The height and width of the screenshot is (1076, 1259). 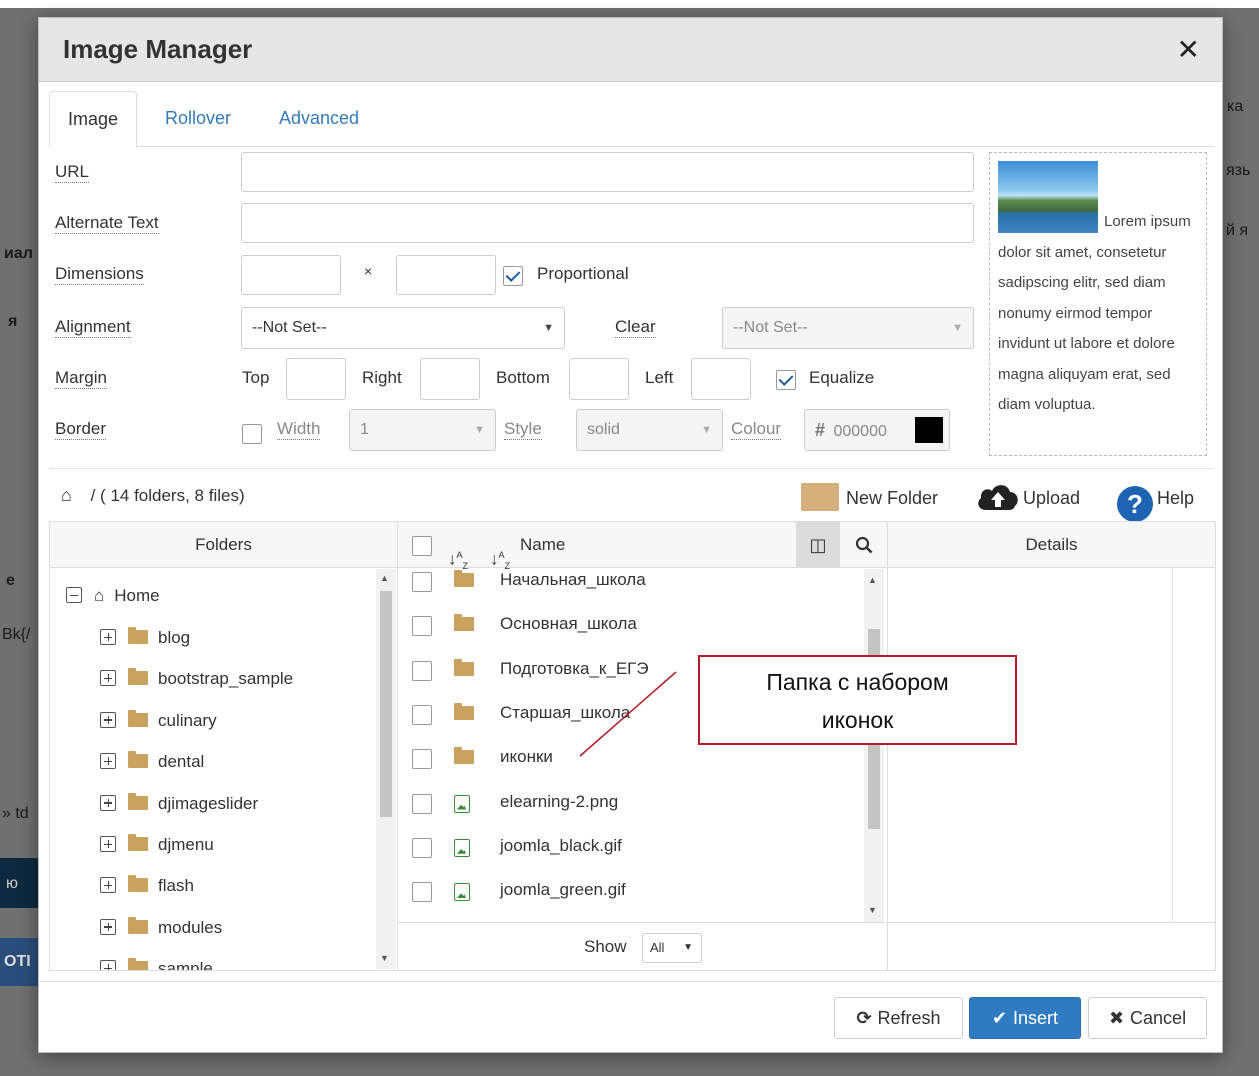 What do you see at coordinates (1188, 50) in the screenshot?
I see `close-icon: ✕` at bounding box center [1188, 50].